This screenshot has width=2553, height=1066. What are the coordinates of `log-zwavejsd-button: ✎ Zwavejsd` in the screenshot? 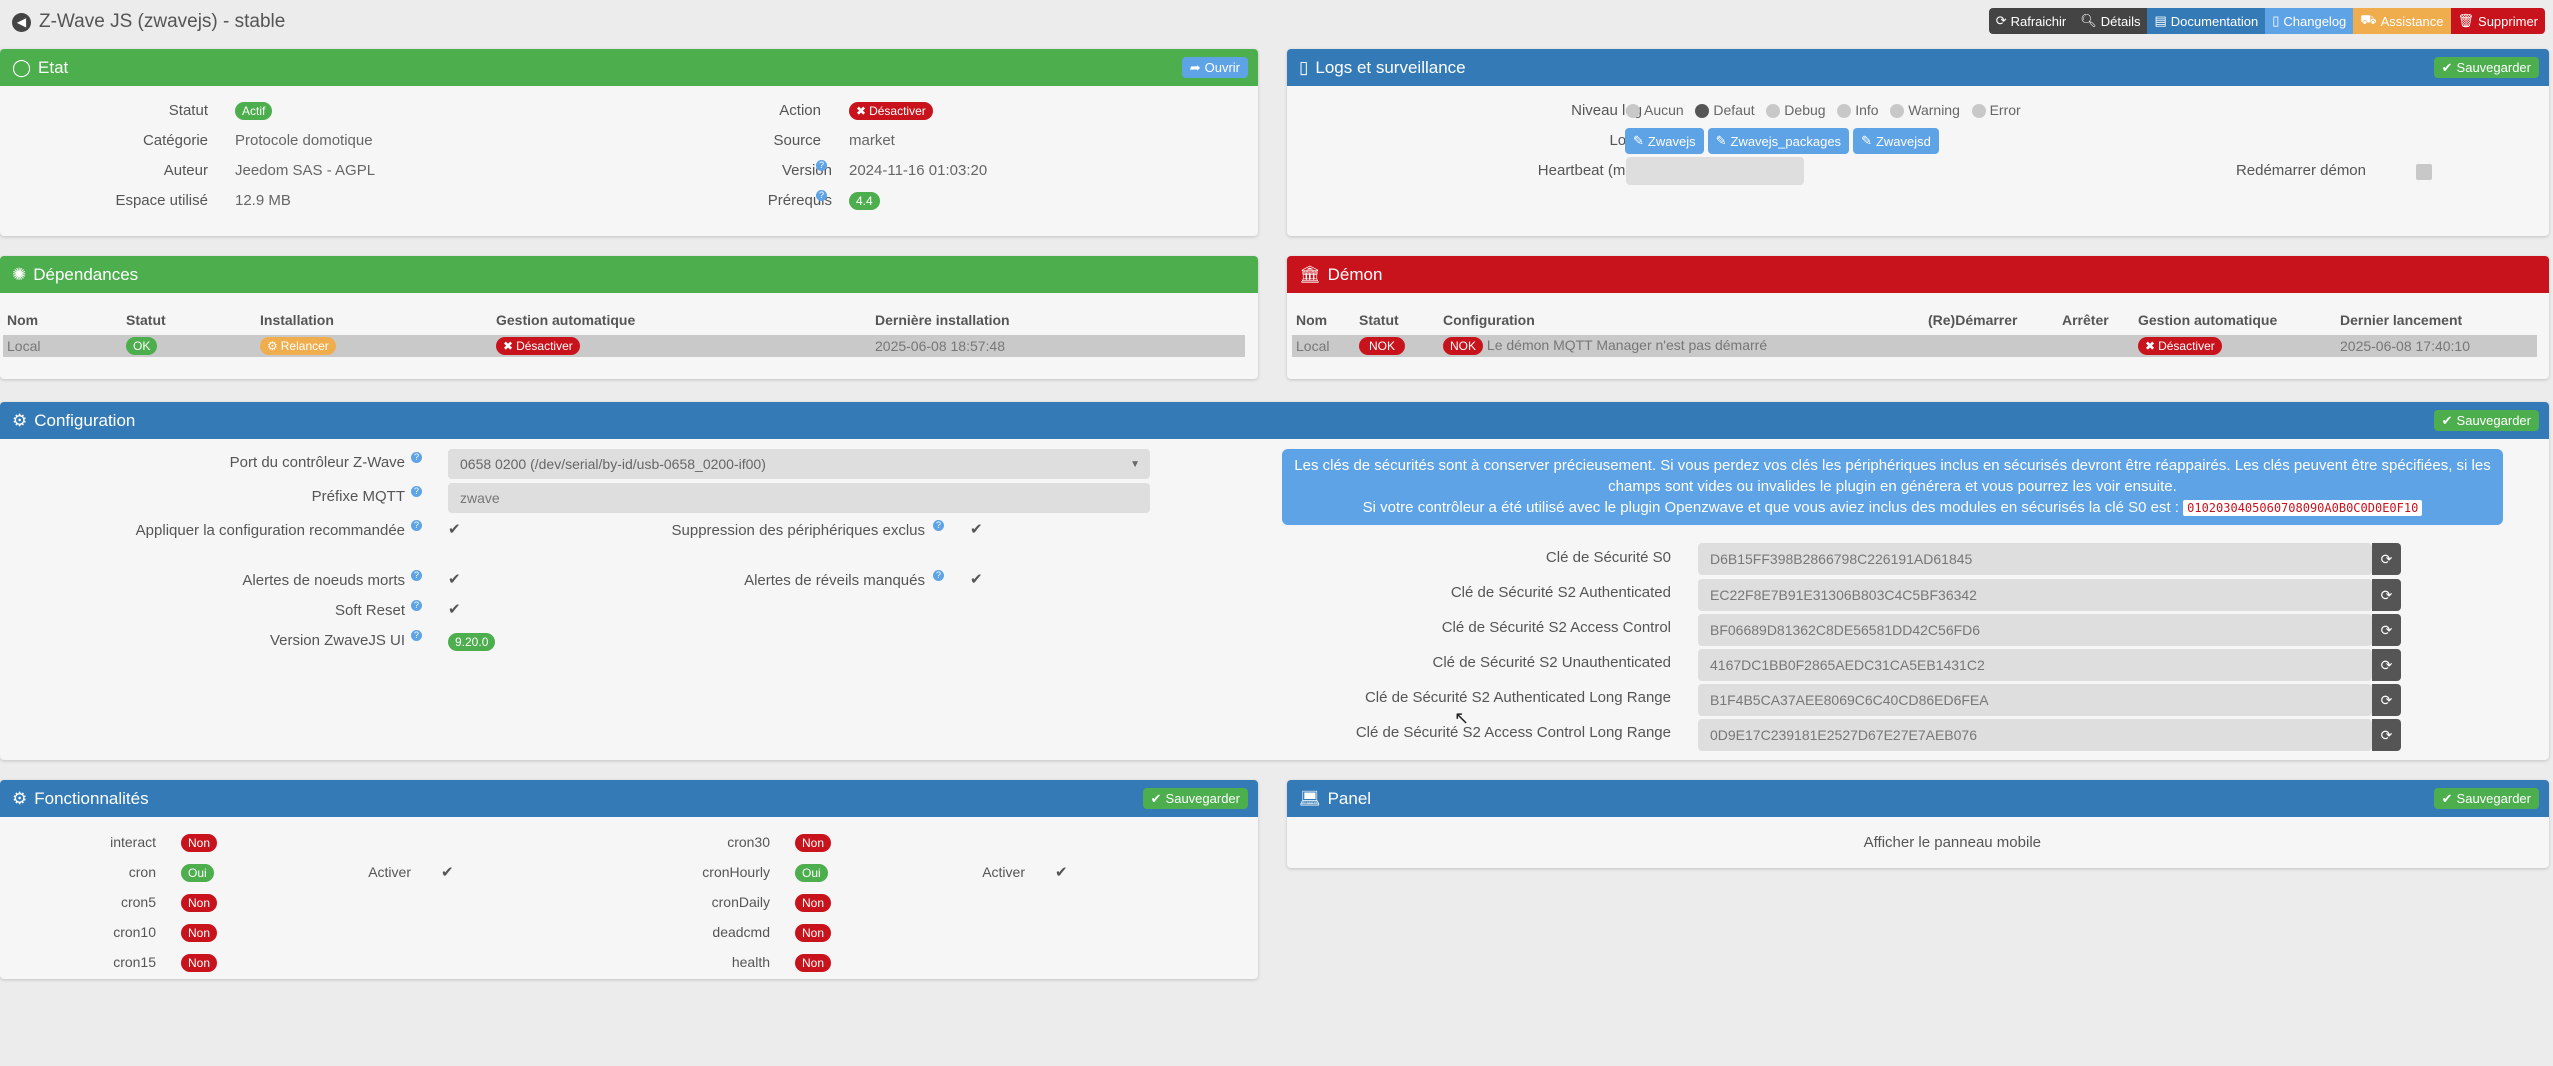 It's located at (1896, 141).